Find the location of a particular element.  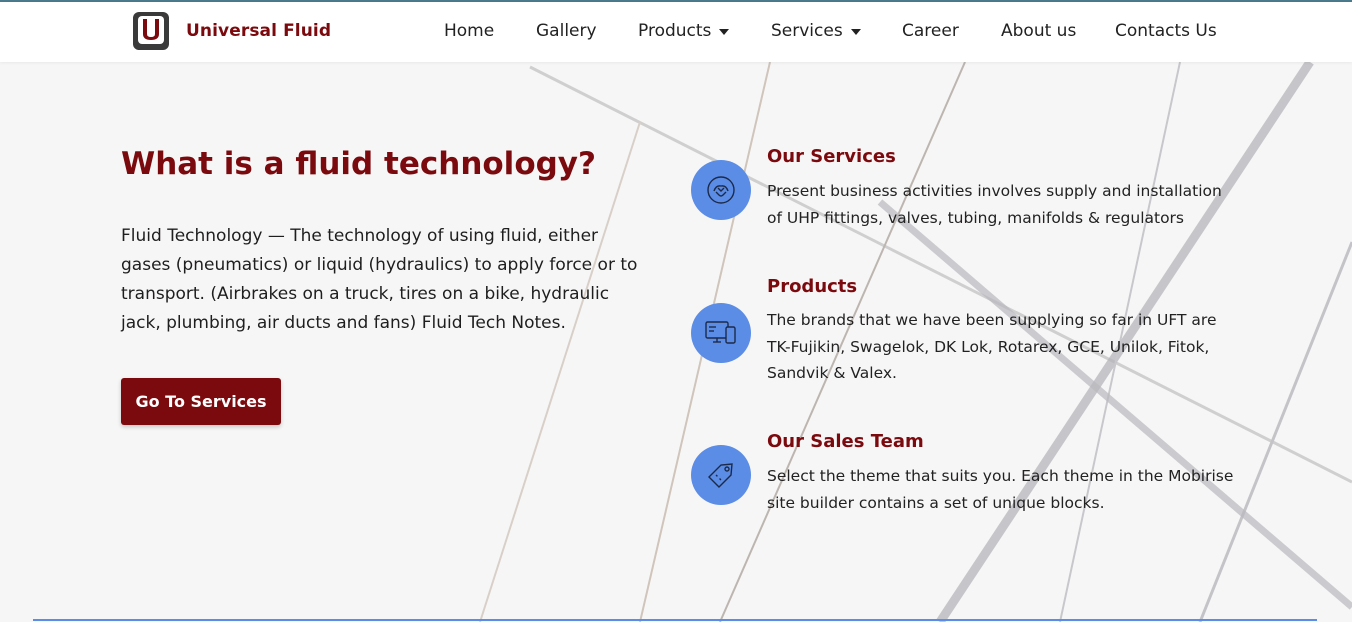

feature-title: Our Sales Team is located at coordinates (845, 441).